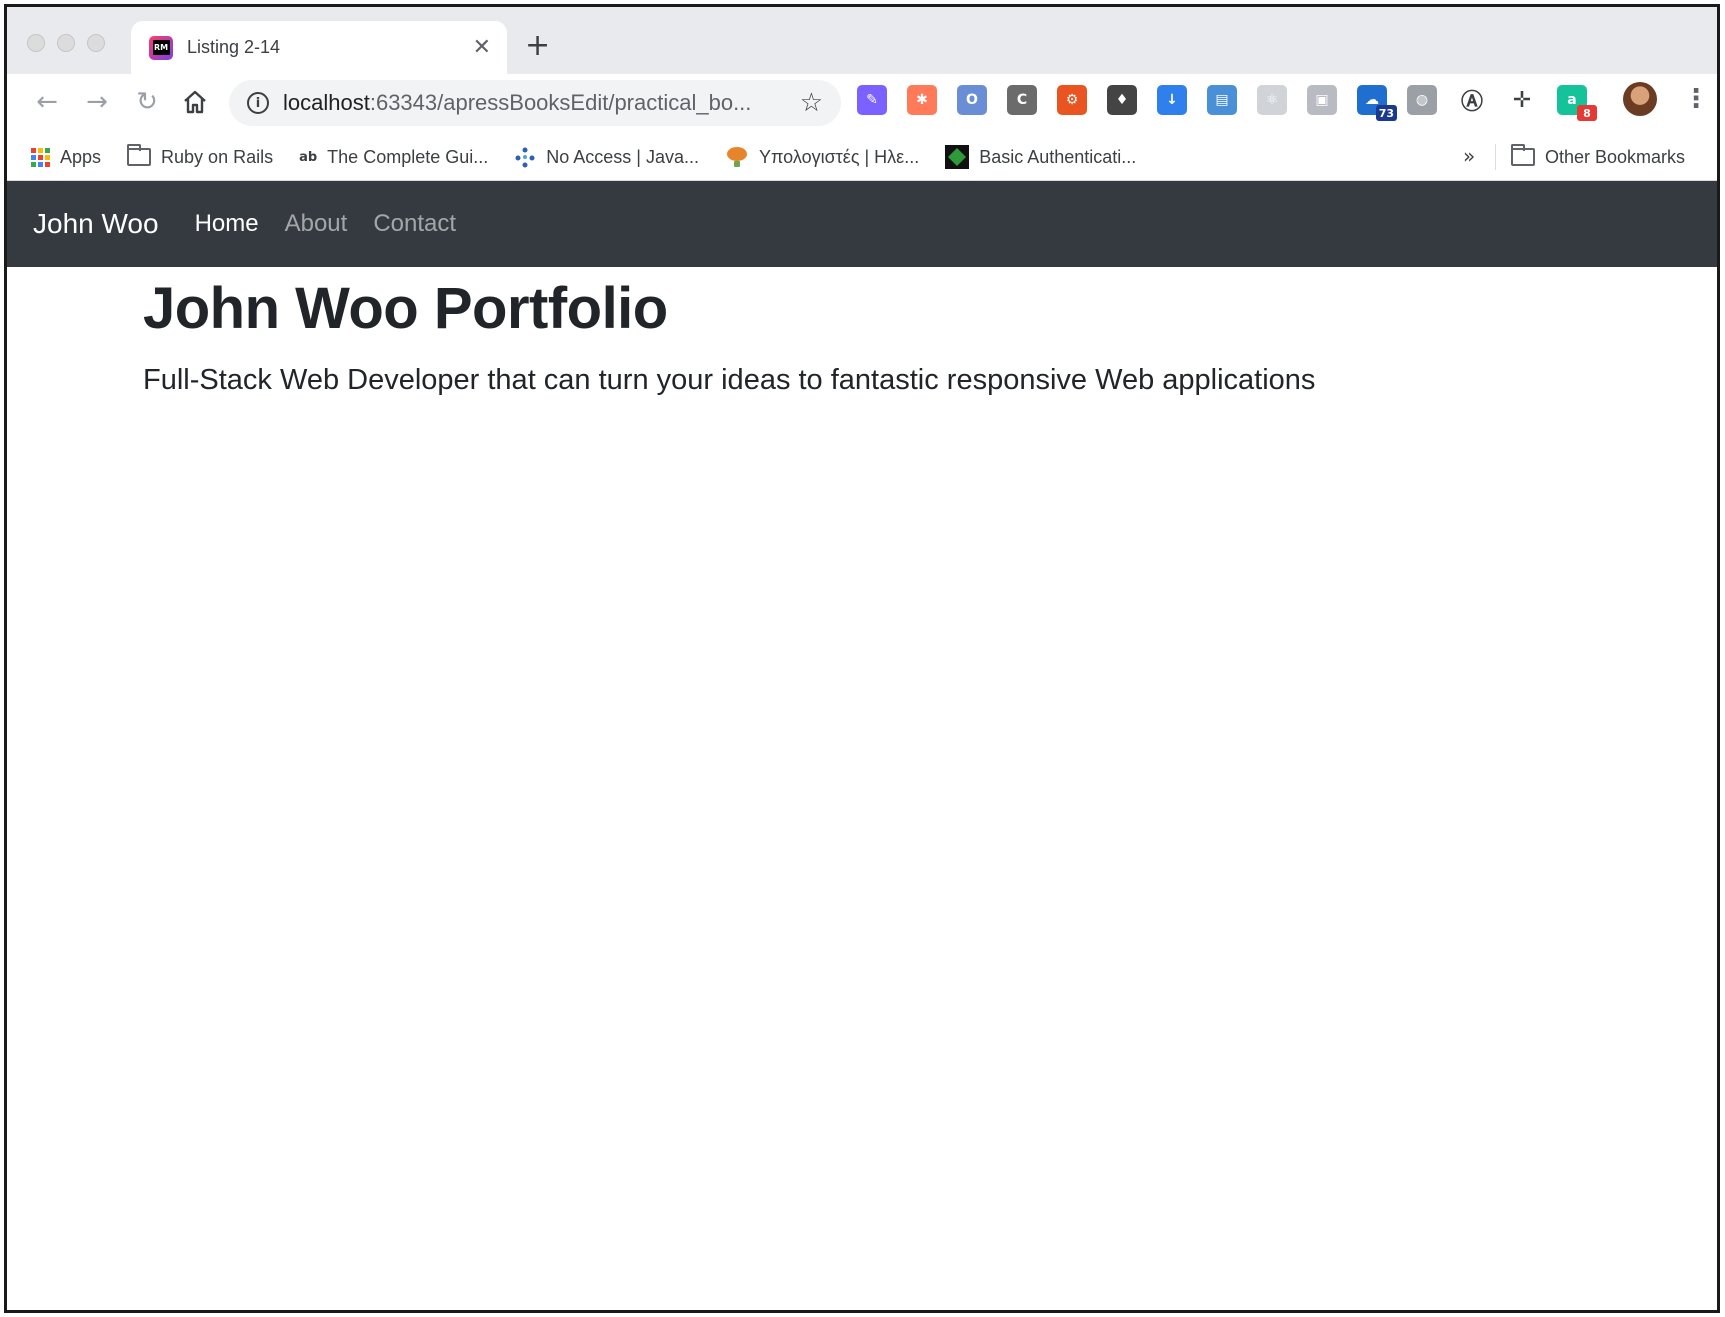  I want to click on grammarly-icon: a8, so click(1577, 103).